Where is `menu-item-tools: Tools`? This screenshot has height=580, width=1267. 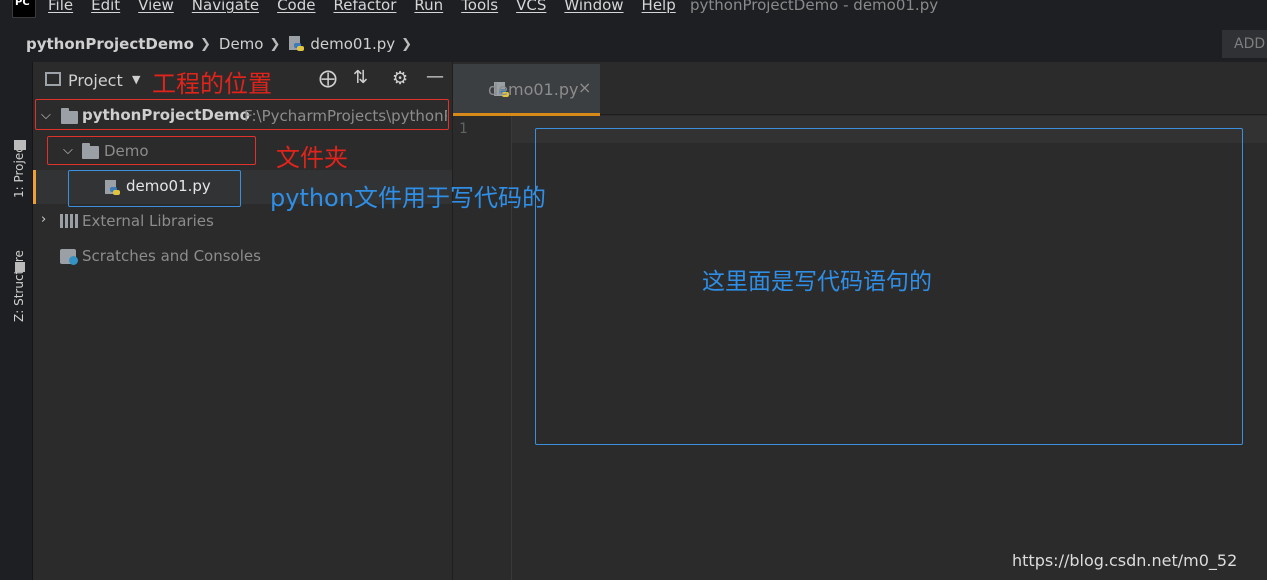
menu-item-tools: Tools is located at coordinates (479, 7).